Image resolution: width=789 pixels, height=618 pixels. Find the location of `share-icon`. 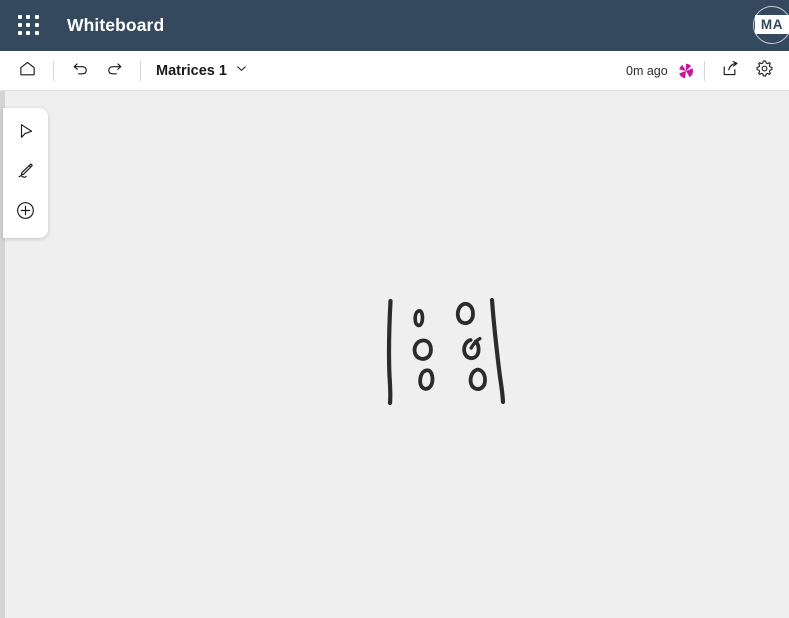

share-icon is located at coordinates (730, 71).